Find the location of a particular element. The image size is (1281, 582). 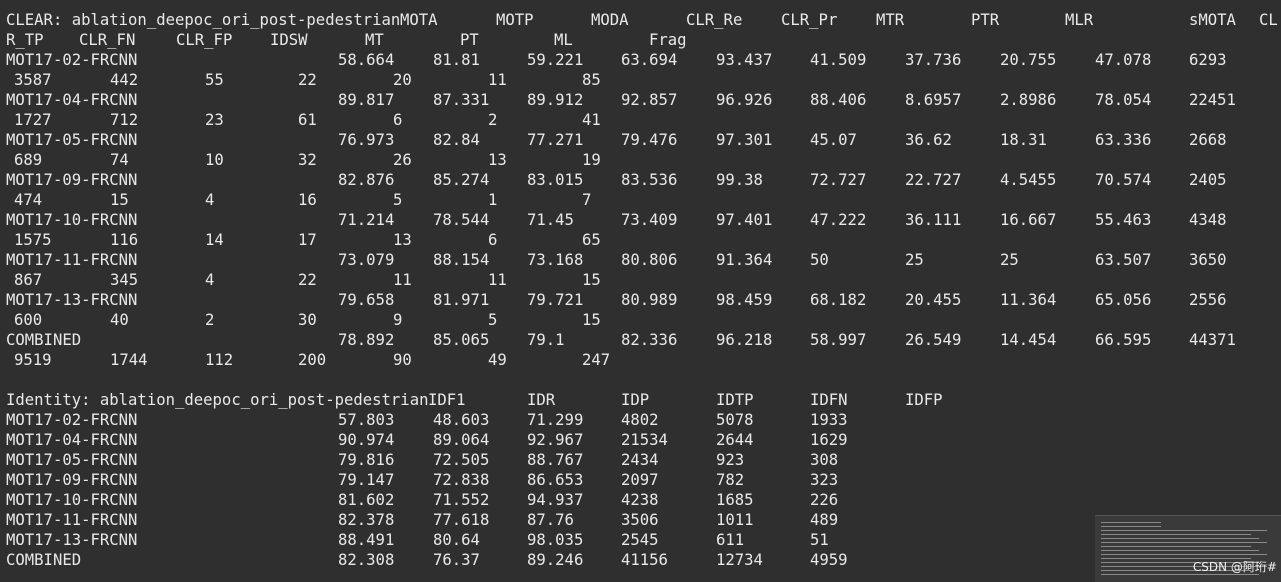

clear-cell: 6293 is located at coordinates (1208, 60).